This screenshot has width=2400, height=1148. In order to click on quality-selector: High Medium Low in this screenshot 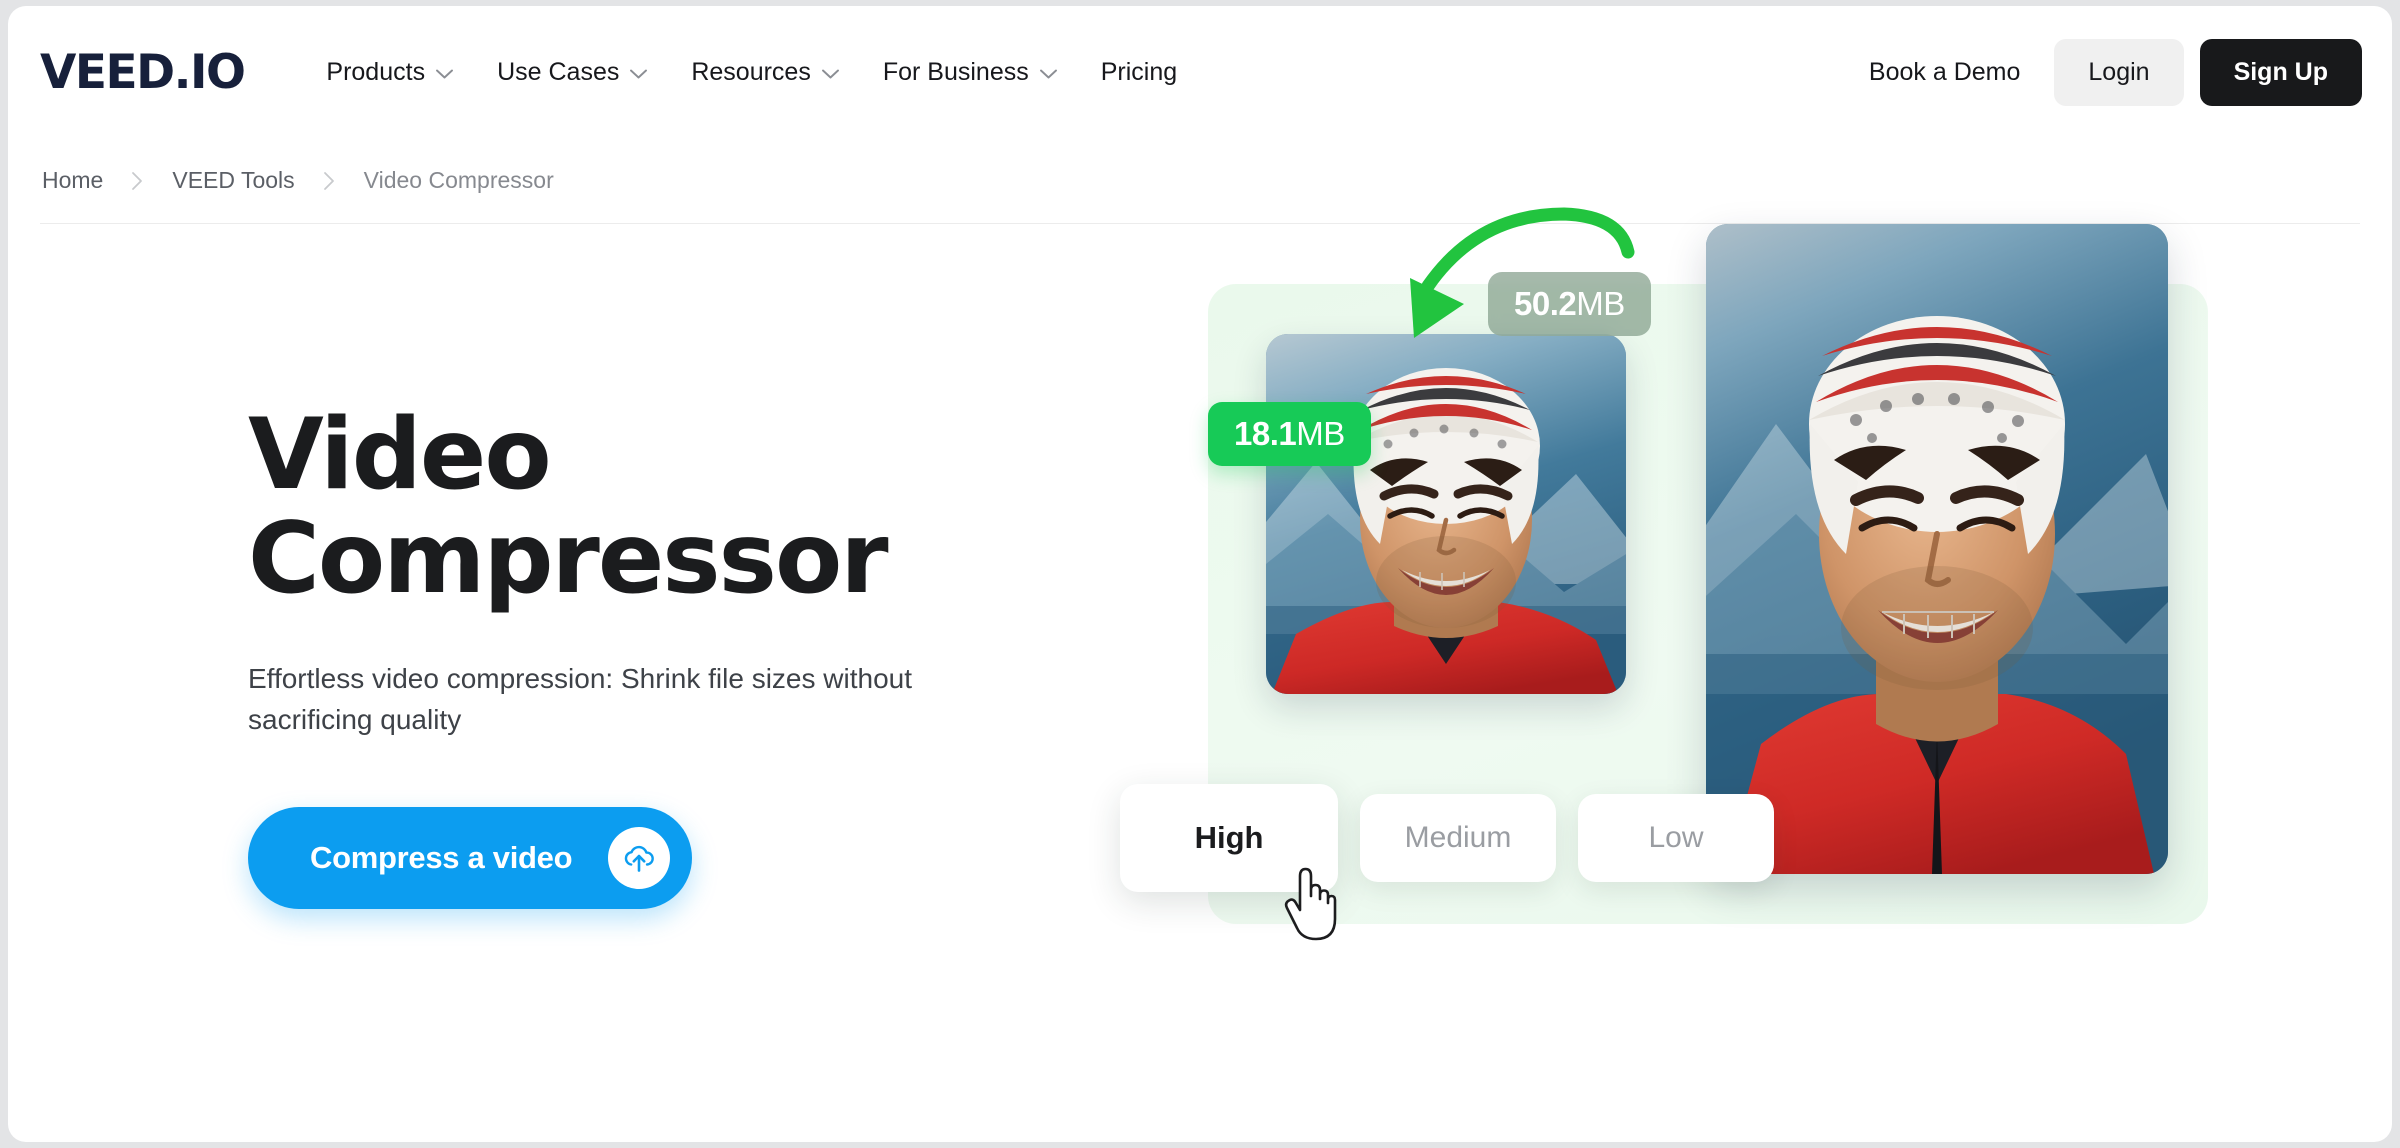, I will do `click(1447, 838)`.